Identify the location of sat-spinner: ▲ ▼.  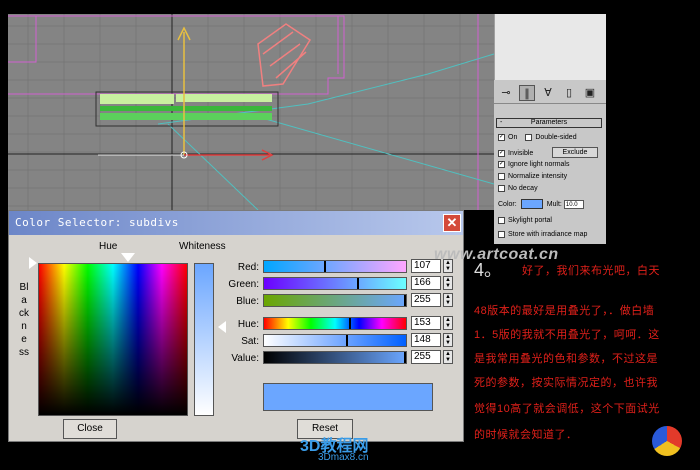
(448, 340).